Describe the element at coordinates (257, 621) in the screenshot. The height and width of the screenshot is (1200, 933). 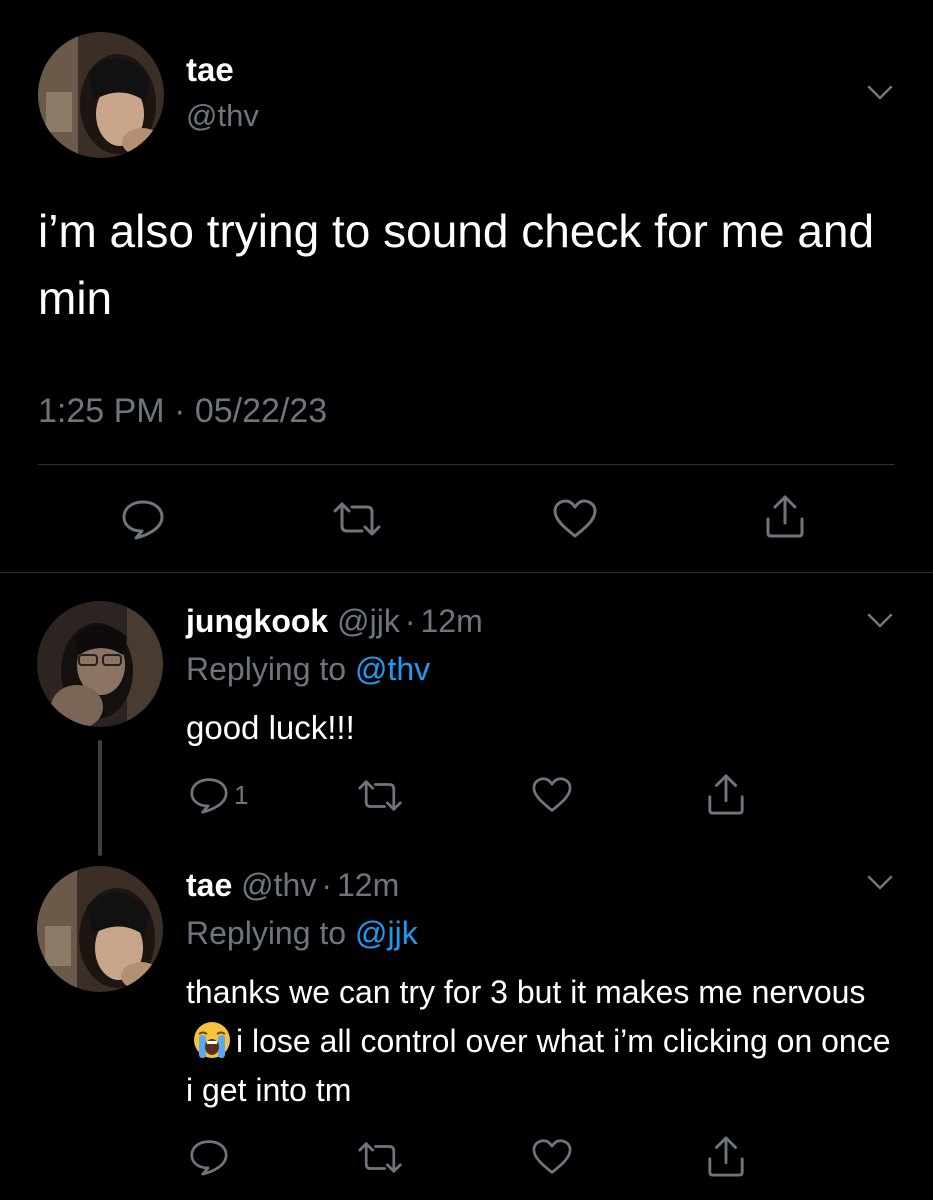
I see `reply-display-name: jungkook` at that location.